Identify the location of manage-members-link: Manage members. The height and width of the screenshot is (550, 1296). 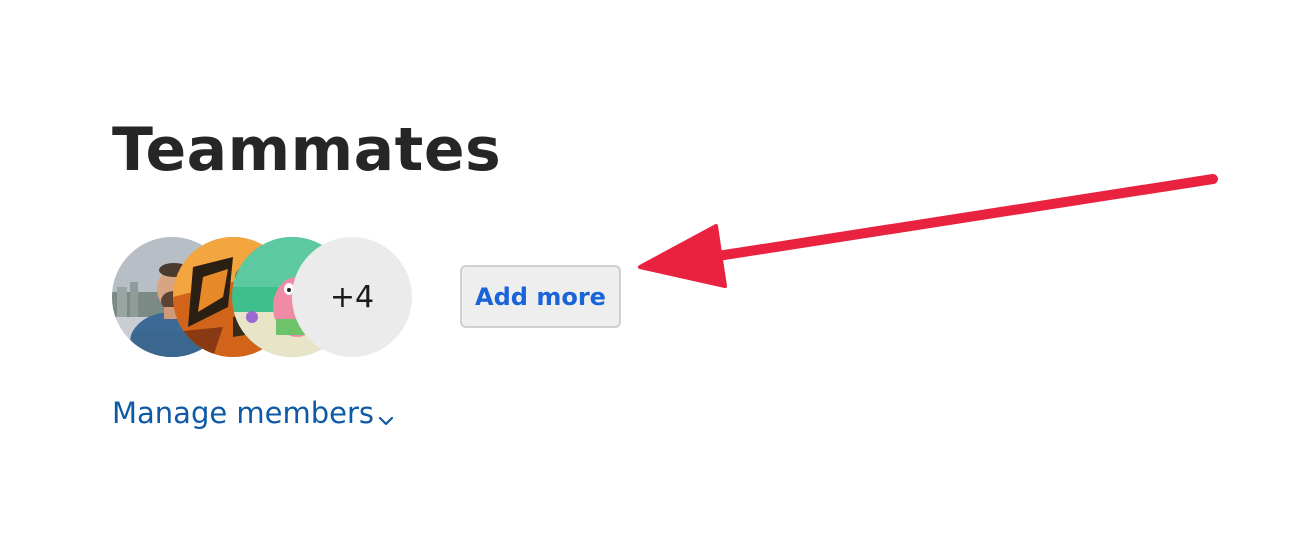
(253, 413).